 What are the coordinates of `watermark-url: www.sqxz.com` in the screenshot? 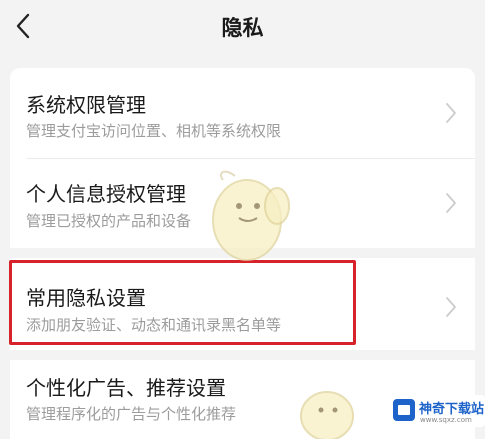 It's located at (446, 420).